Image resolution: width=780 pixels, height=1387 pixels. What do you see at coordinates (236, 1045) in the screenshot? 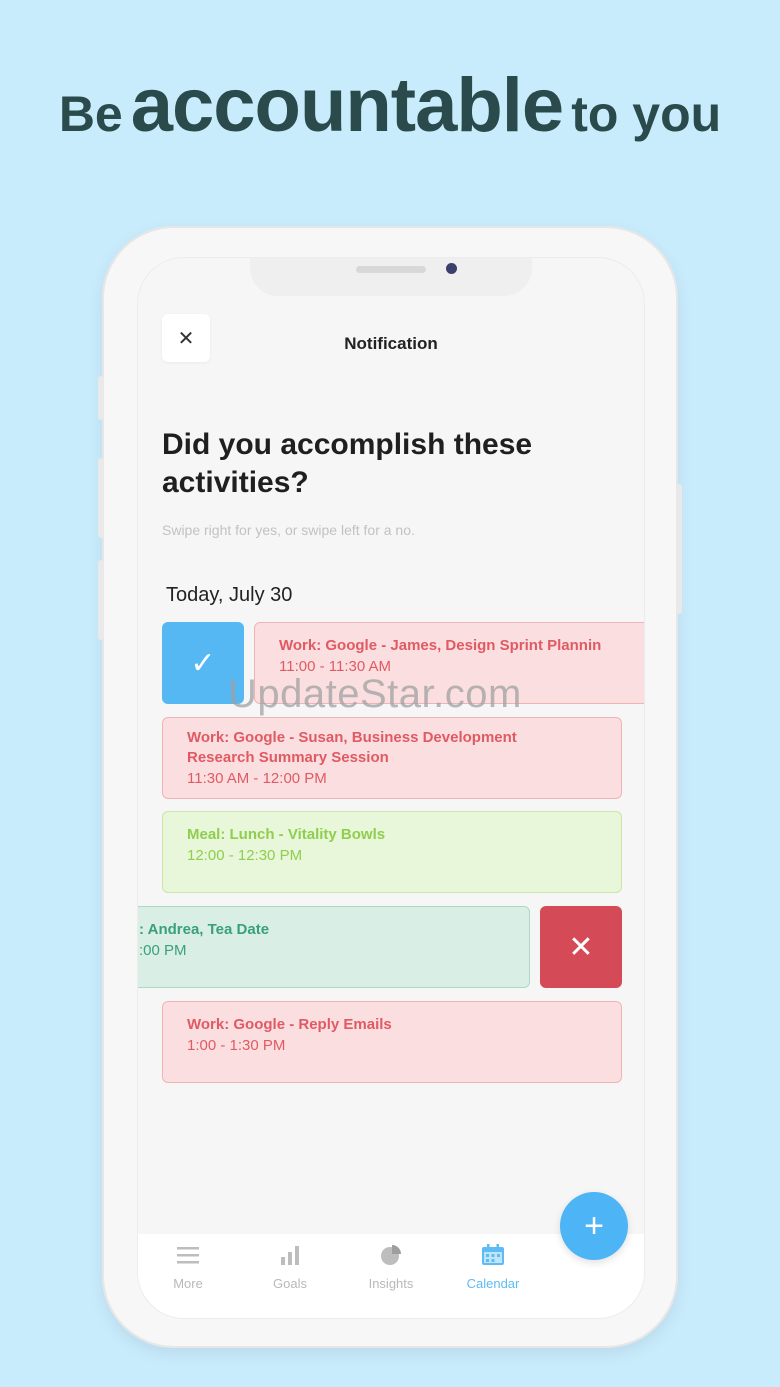
I see `activity-time: 1:00 - 1:30 PM` at bounding box center [236, 1045].